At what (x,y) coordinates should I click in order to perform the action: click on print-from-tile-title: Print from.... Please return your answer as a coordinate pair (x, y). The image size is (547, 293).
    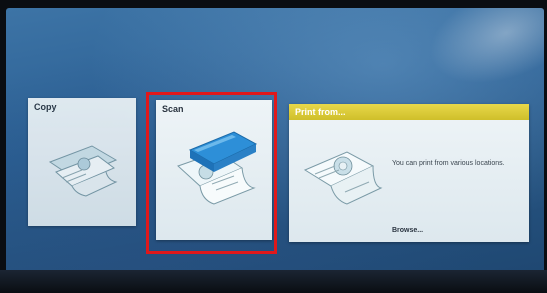
    Looking at the image, I should click on (320, 112).